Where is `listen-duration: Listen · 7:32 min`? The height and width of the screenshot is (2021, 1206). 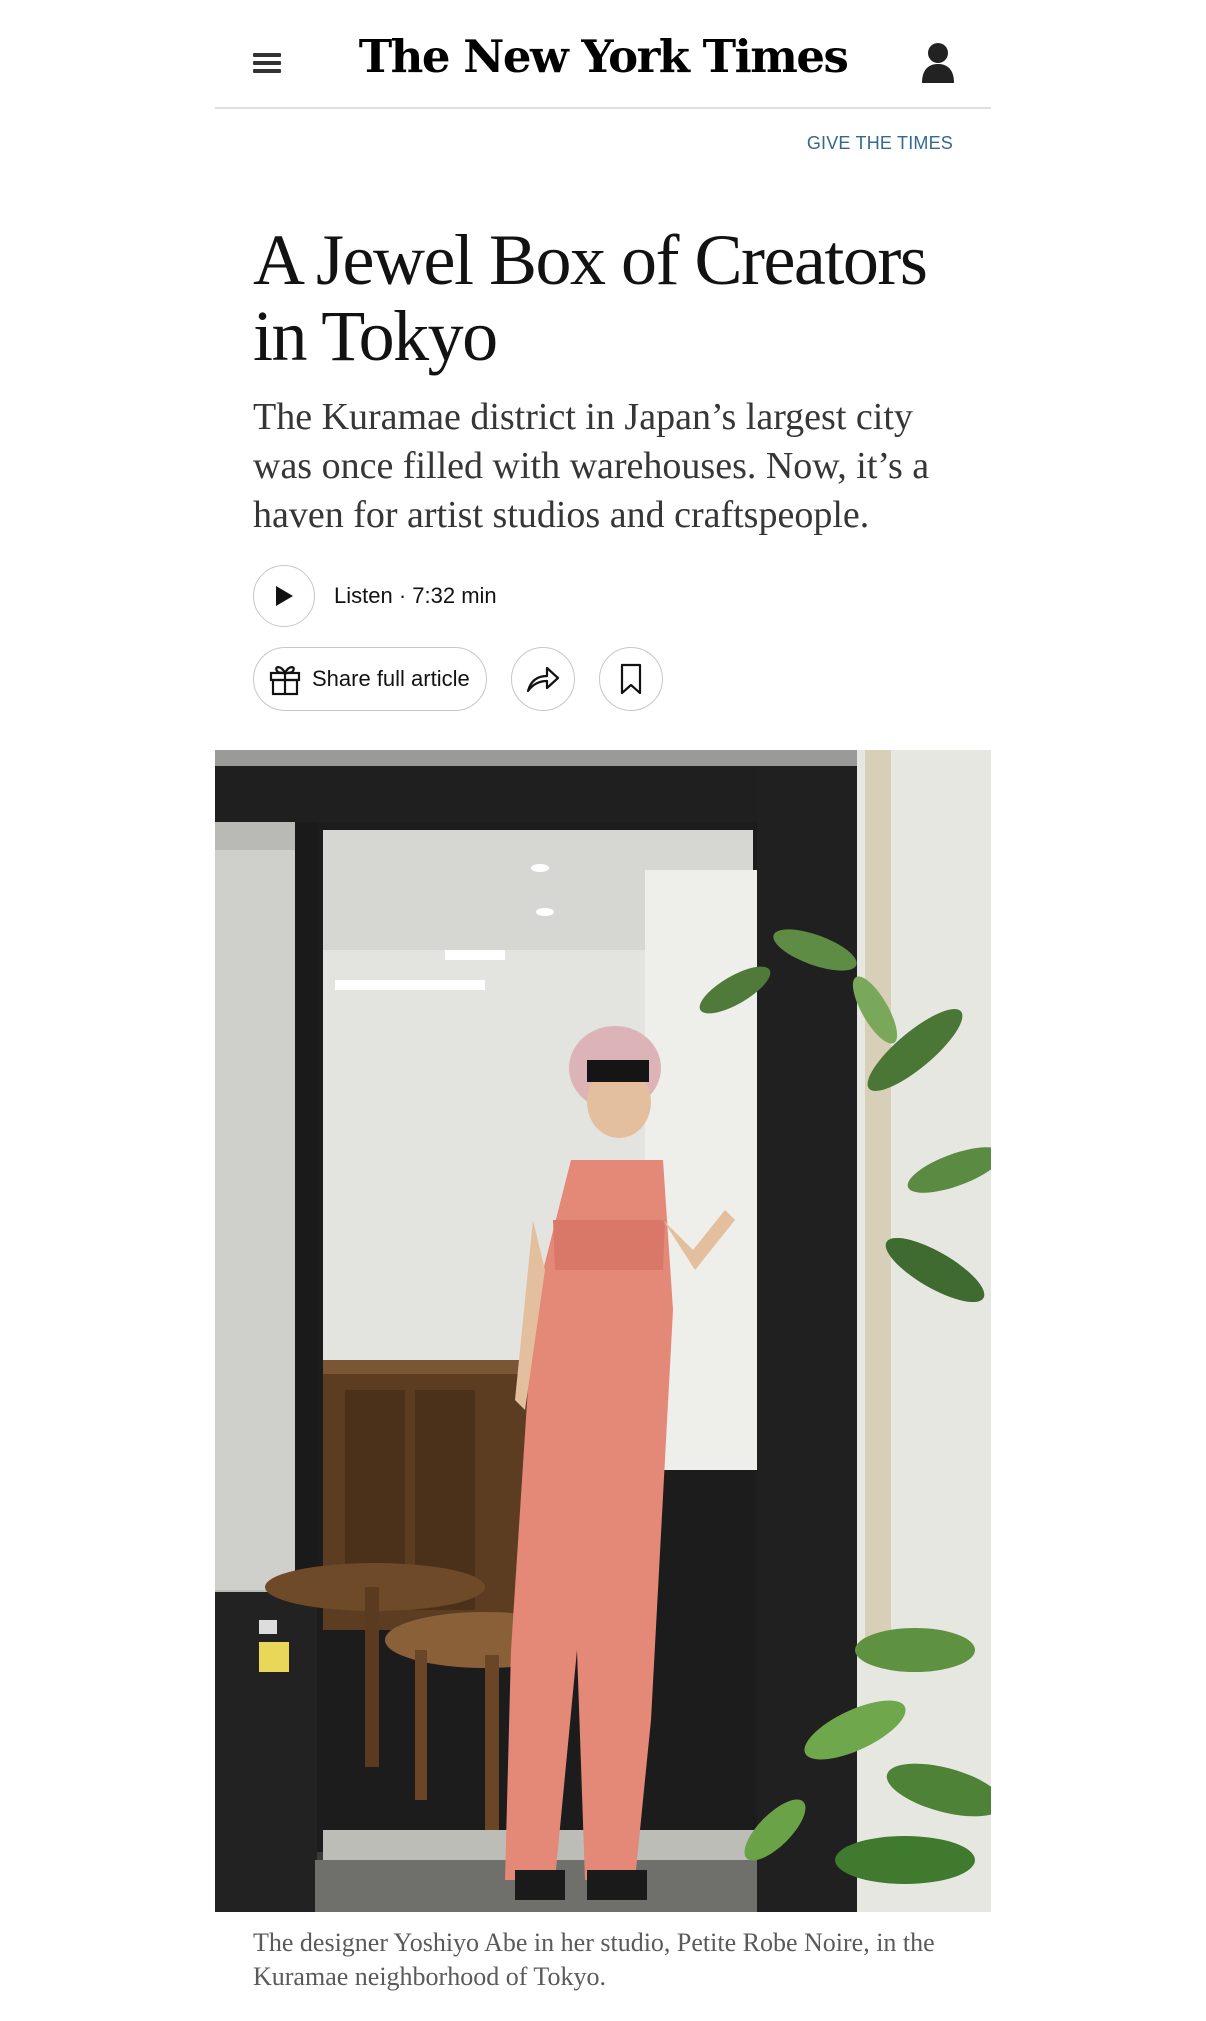
listen-duration: Listen · 7:32 min is located at coordinates (415, 596).